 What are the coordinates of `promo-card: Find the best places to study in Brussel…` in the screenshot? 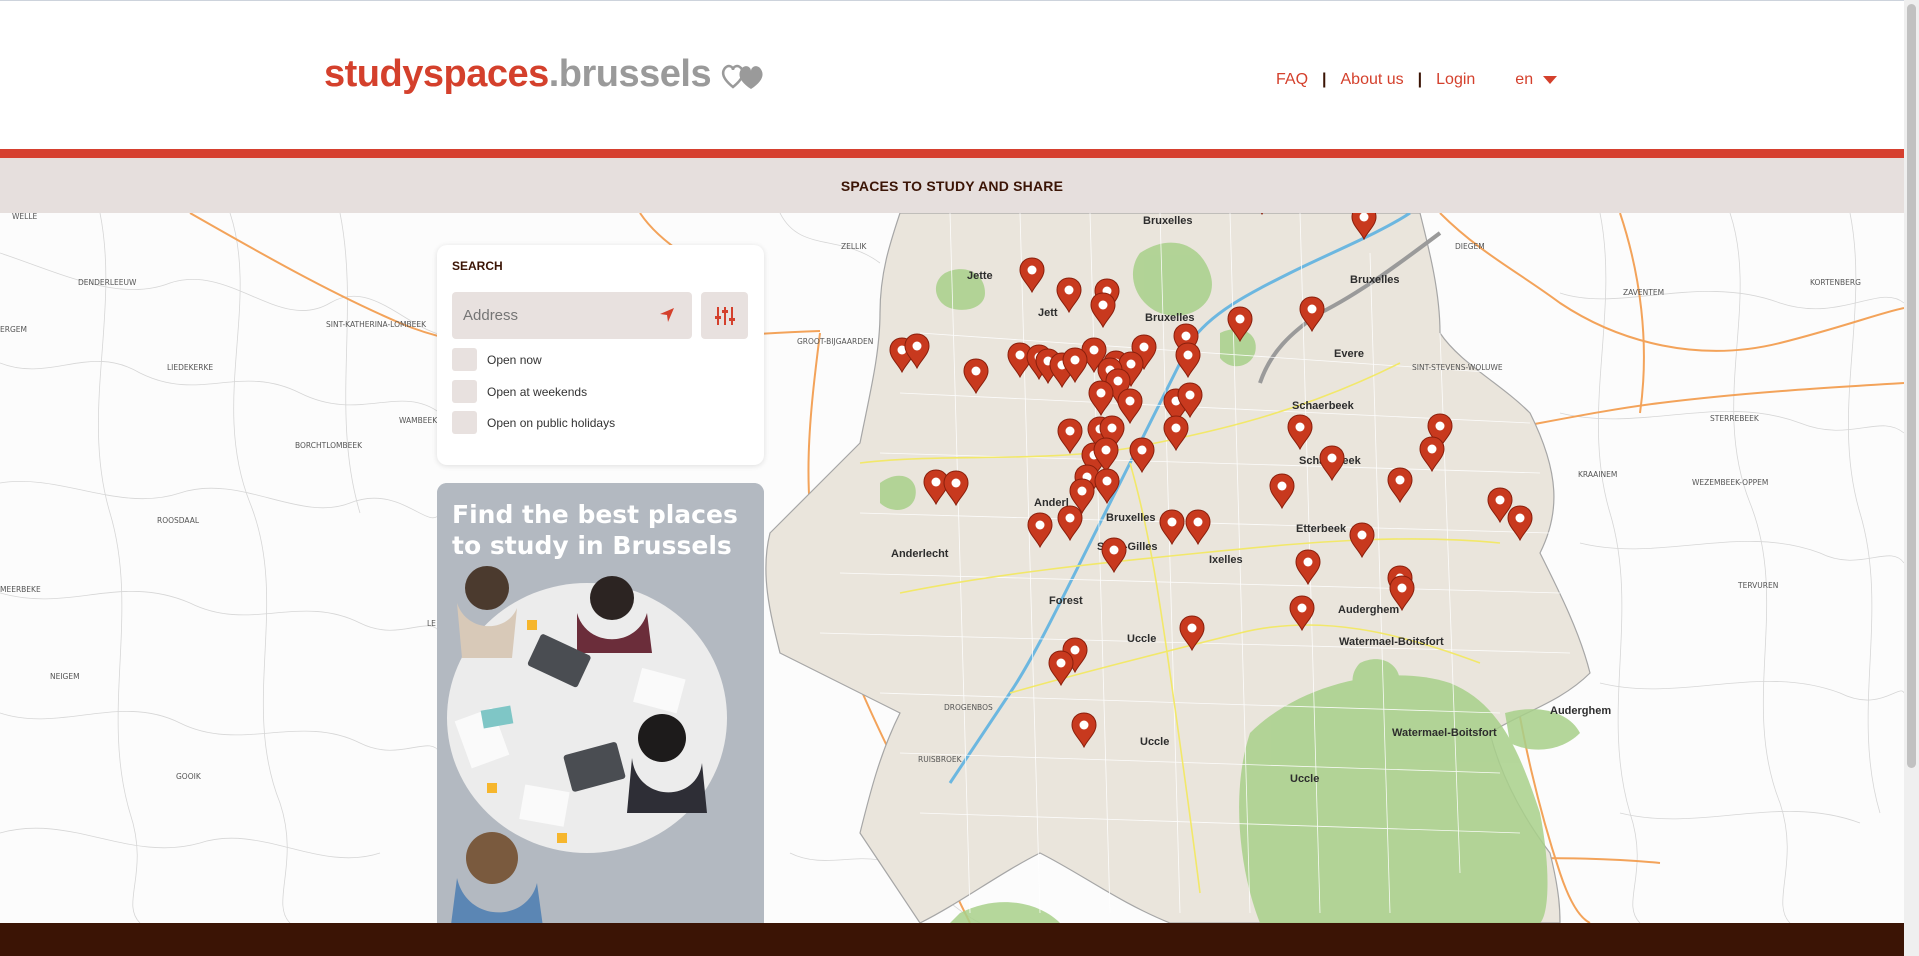 It's located at (600, 719).